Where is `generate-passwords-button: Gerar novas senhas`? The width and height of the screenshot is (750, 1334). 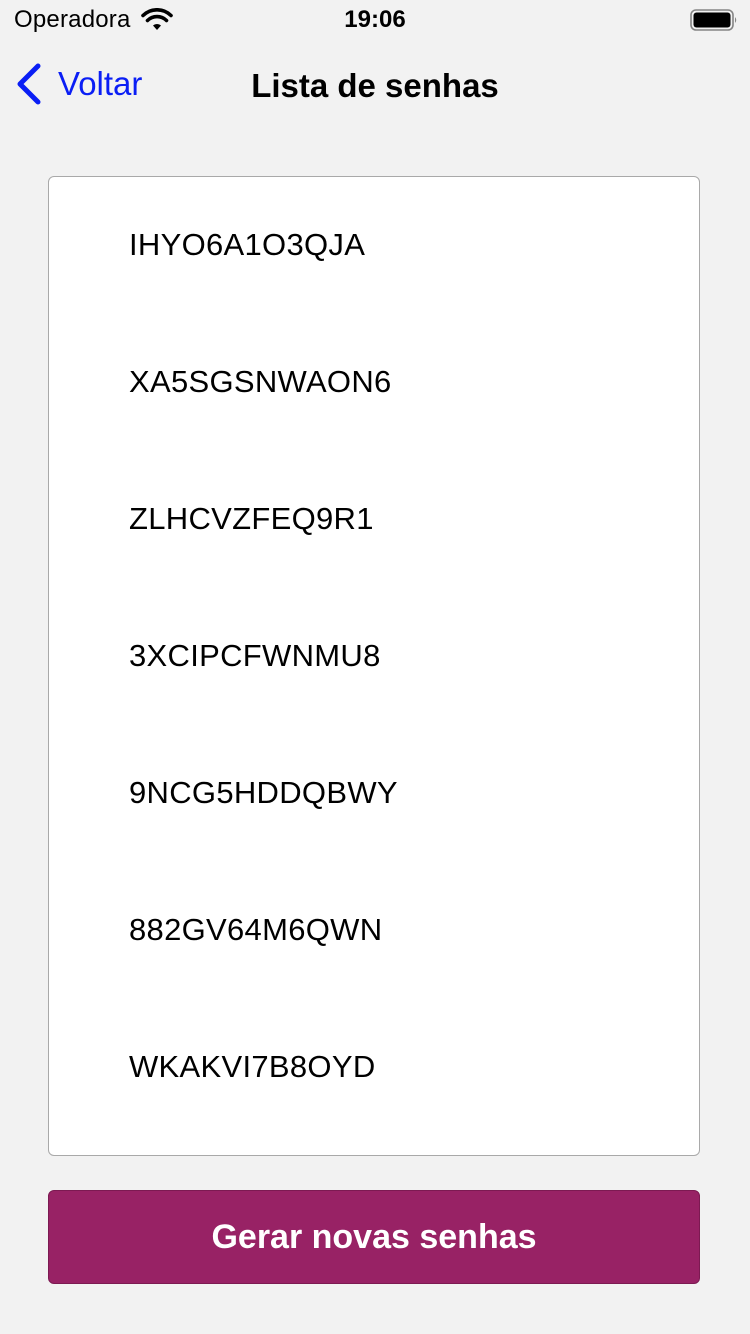
generate-passwords-button: Gerar novas senhas is located at coordinates (374, 1237).